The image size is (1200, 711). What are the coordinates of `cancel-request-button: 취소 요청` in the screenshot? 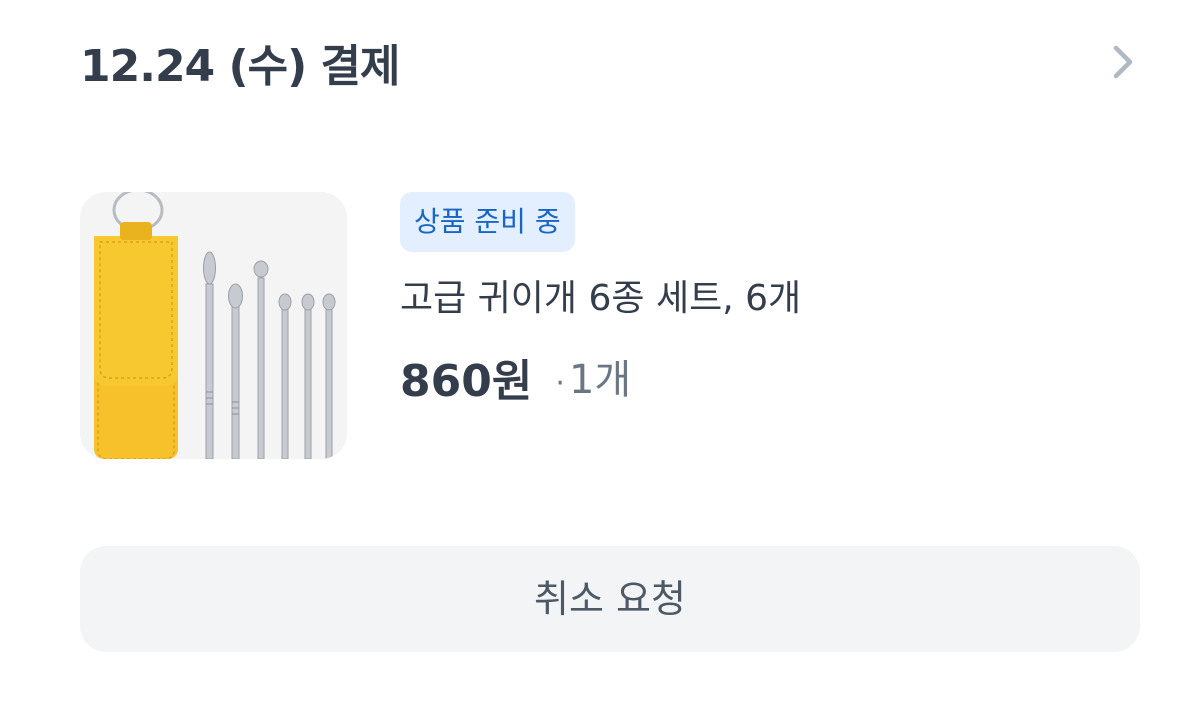 It's located at (610, 599).